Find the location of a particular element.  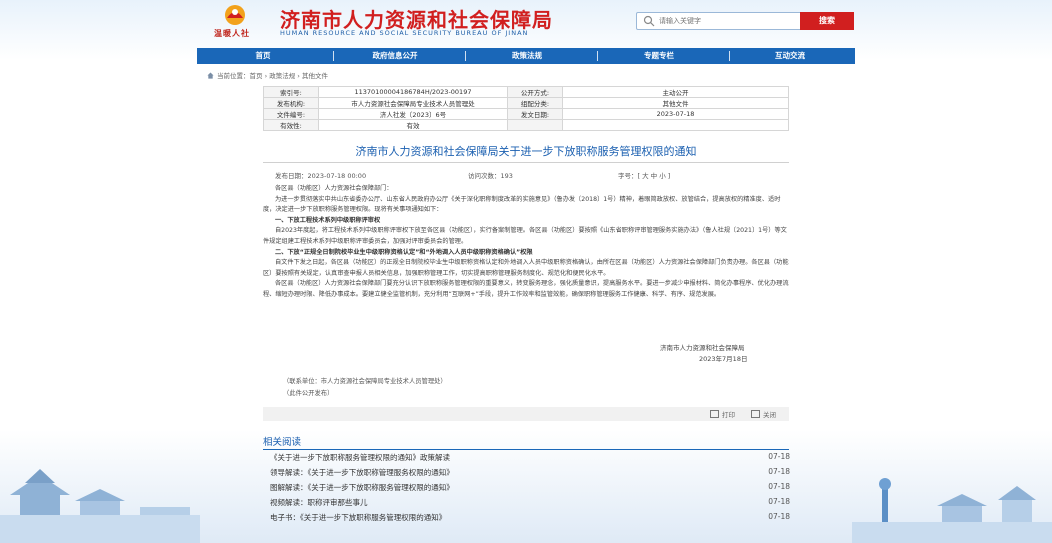

view-count: 访问次数：193 is located at coordinates (490, 176).